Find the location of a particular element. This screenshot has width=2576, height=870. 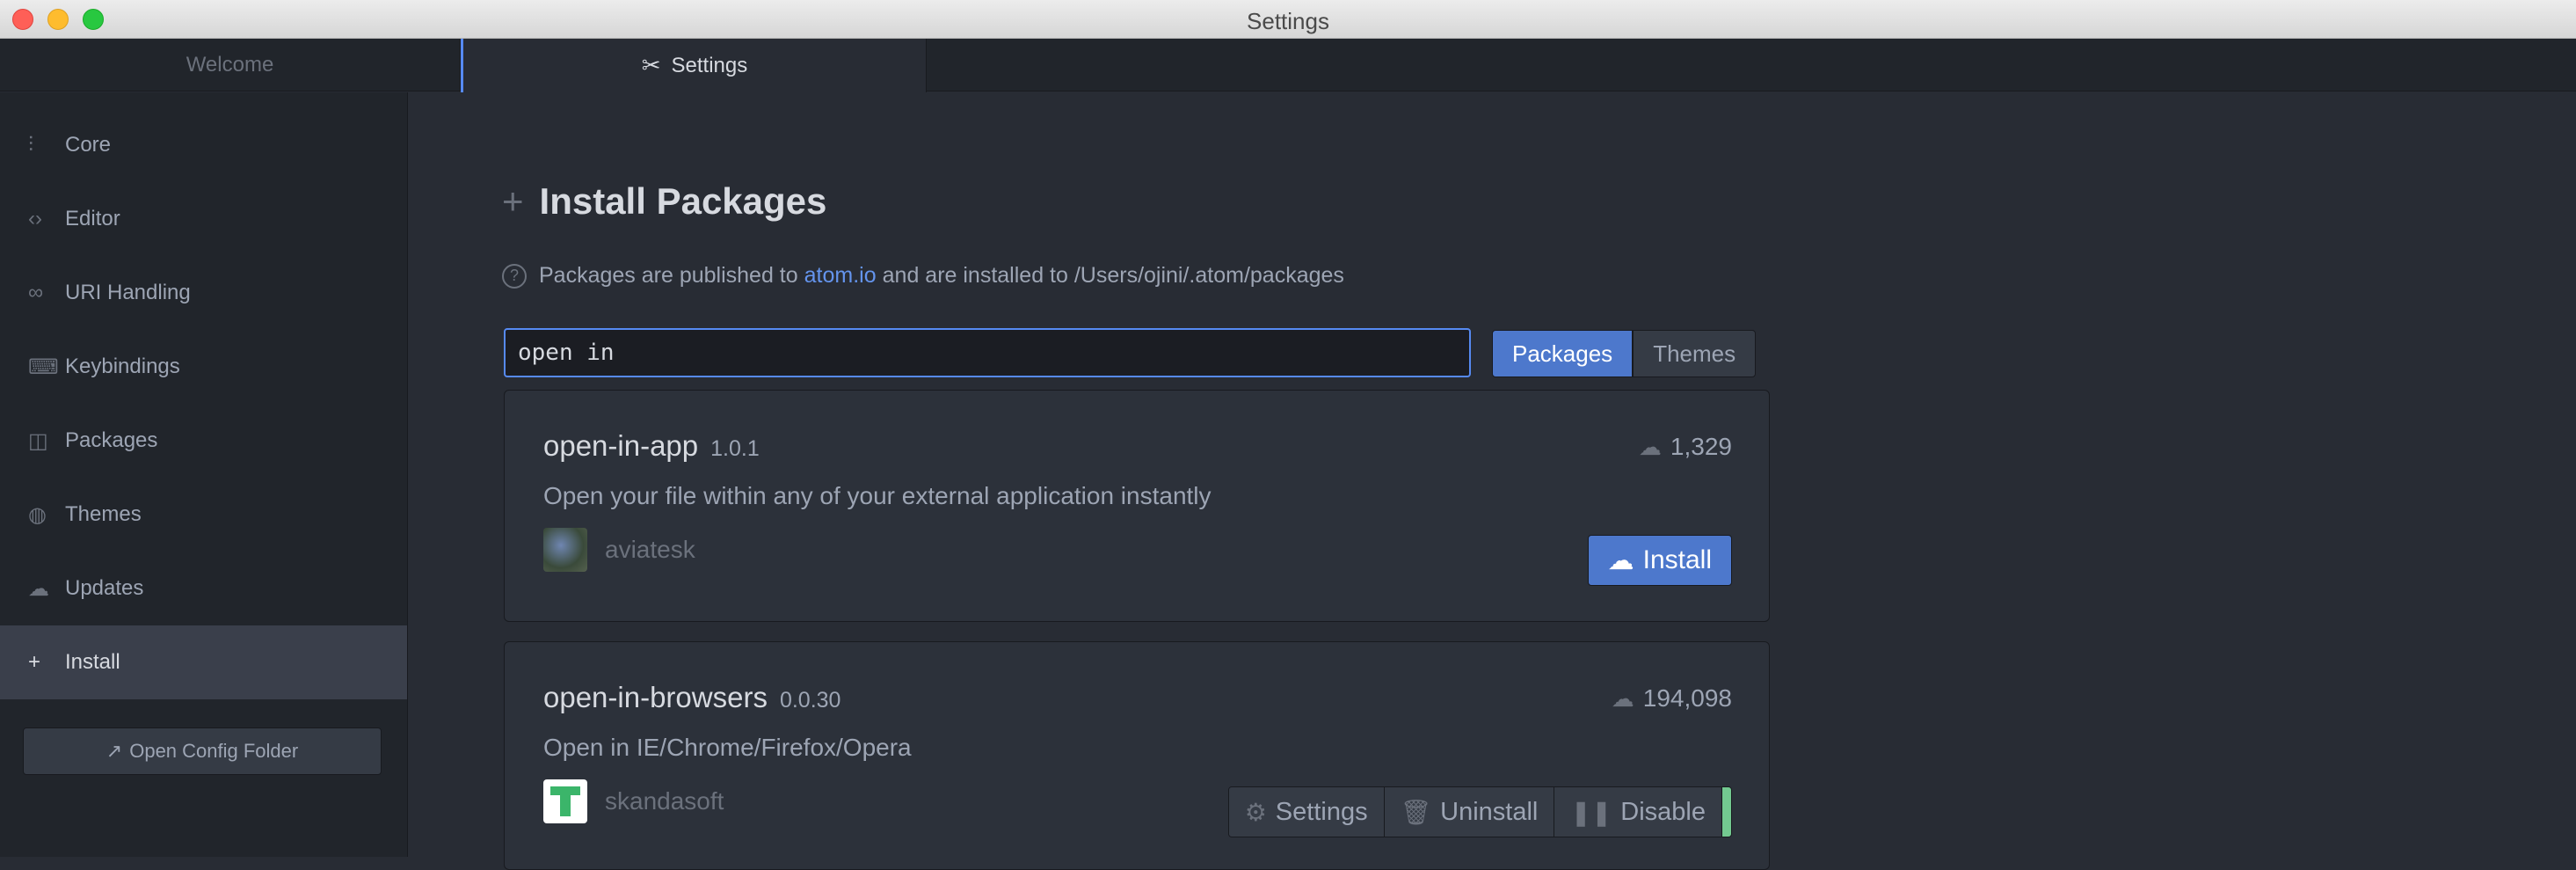

sidebar-item-label: Updates is located at coordinates (104, 588).